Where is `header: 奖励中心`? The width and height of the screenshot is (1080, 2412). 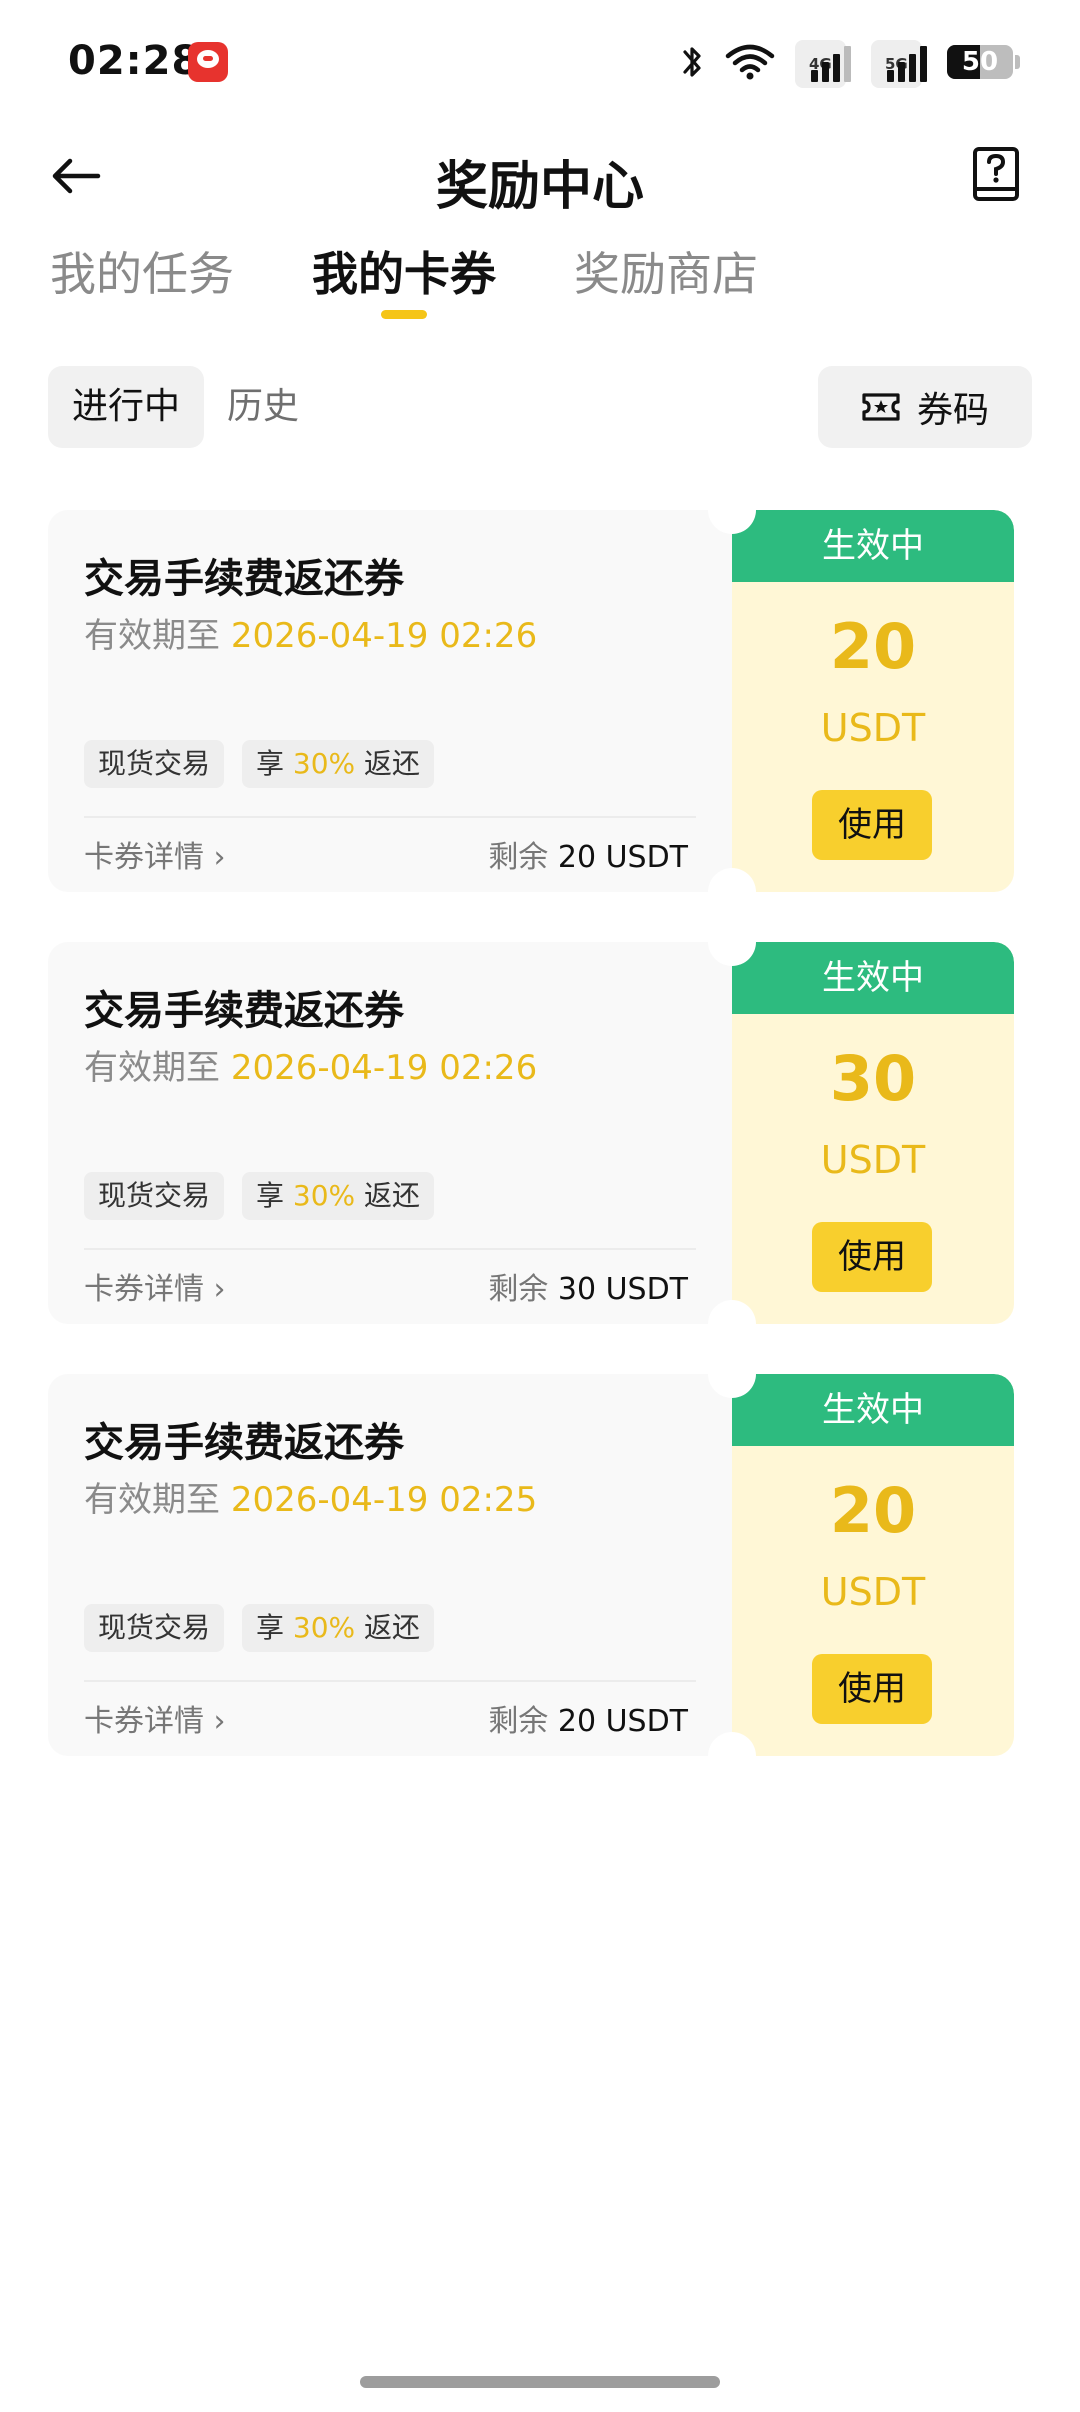 header: 奖励中心 is located at coordinates (540, 175).